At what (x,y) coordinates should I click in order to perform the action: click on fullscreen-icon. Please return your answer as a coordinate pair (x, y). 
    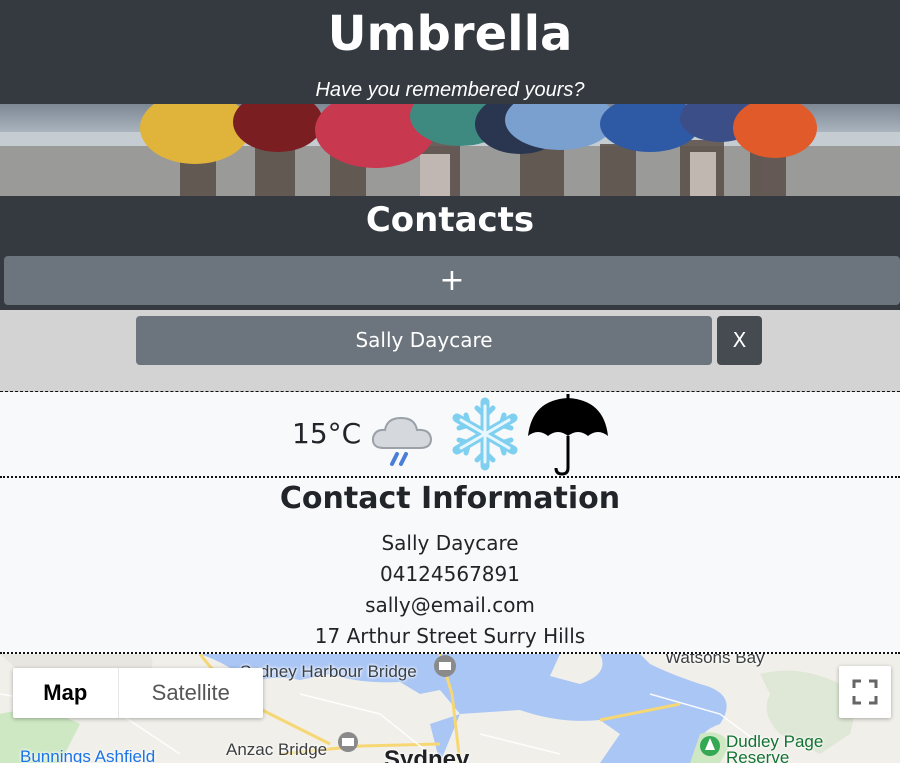
    Looking at the image, I should click on (865, 692).